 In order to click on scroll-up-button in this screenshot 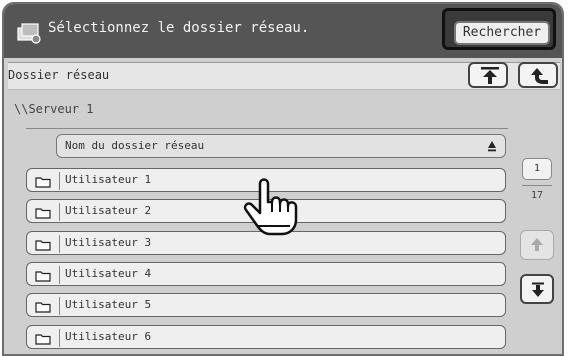, I will do `click(537, 245)`.